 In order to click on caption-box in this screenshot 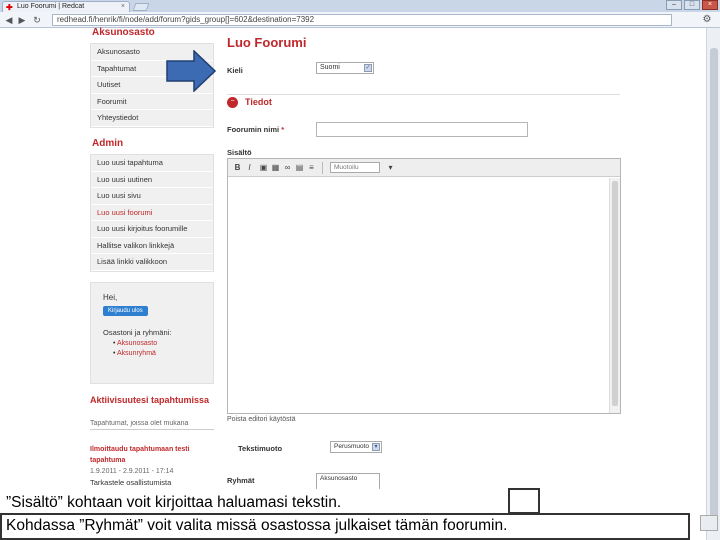, I will do `click(524, 501)`.